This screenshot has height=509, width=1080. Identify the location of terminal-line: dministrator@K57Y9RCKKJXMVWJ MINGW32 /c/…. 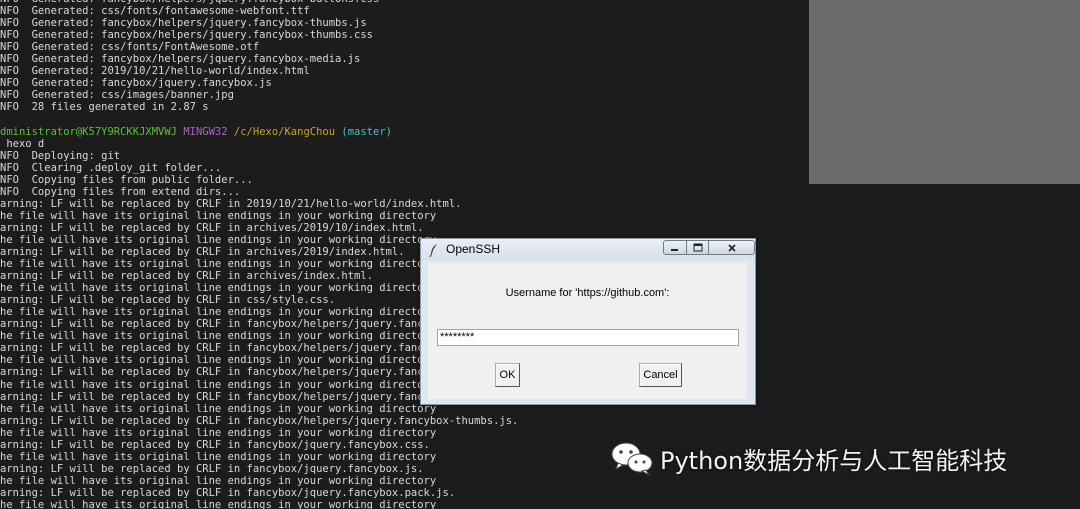
(265, 132).